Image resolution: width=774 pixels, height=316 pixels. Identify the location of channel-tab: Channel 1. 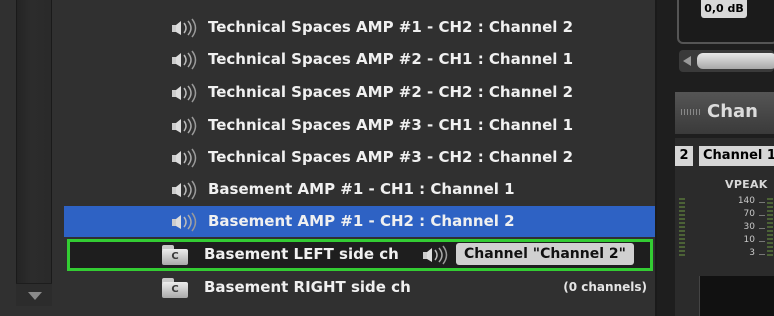
(736, 156).